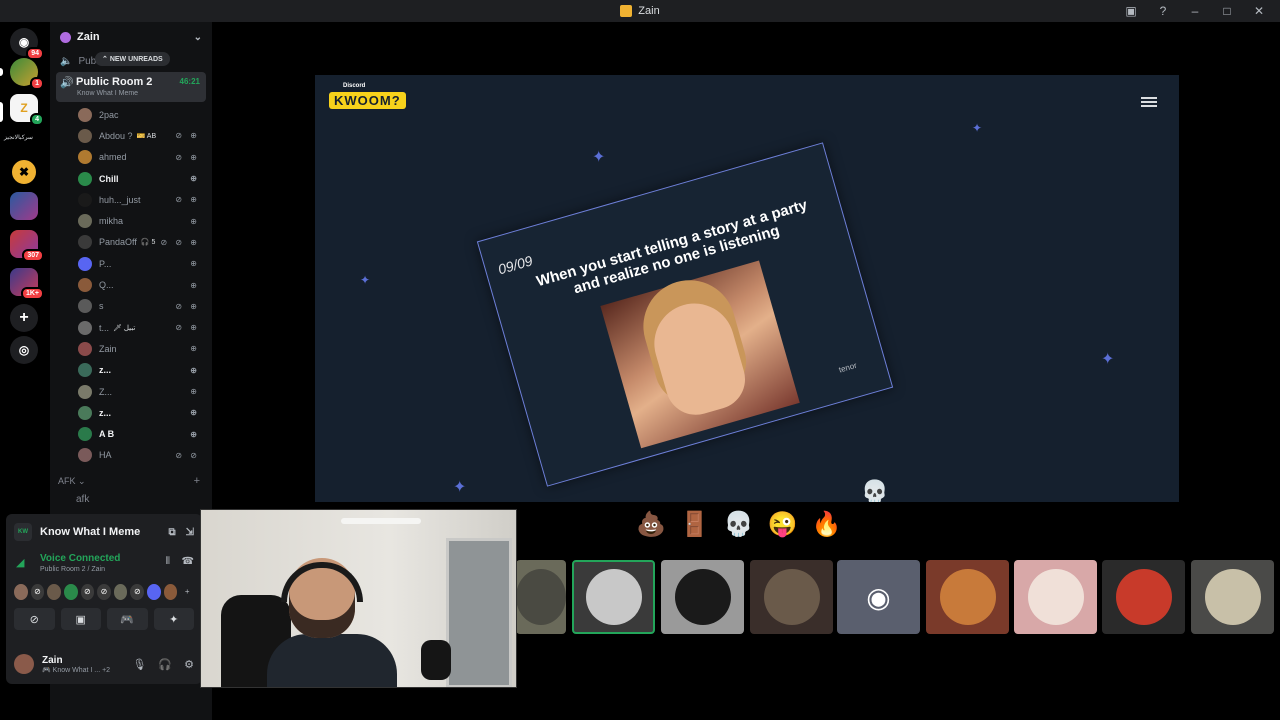 This screenshot has width=1280, height=720. What do you see at coordinates (27, 284) in the screenshot?
I see `server-folder-3: 1K+` at bounding box center [27, 284].